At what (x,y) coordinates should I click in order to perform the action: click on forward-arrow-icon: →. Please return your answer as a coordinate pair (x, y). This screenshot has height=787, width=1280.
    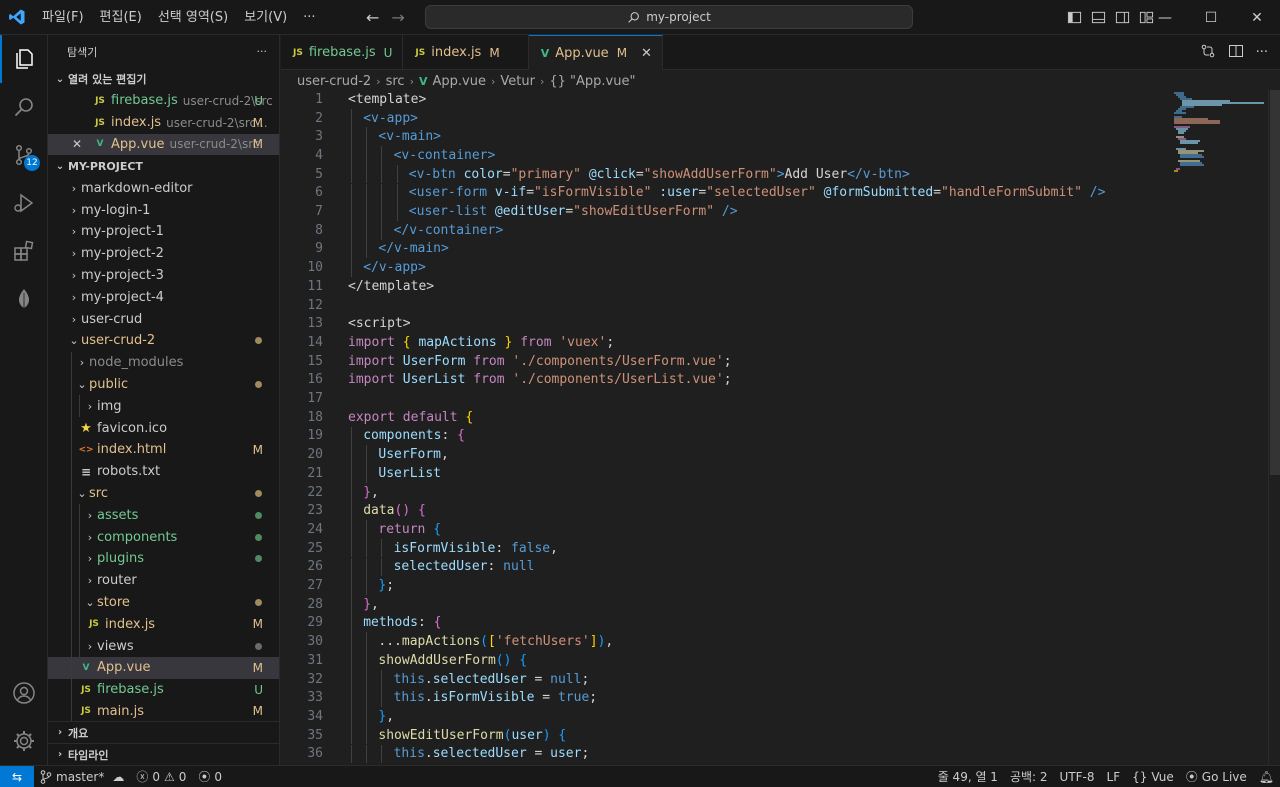
    Looking at the image, I should click on (397, 17).